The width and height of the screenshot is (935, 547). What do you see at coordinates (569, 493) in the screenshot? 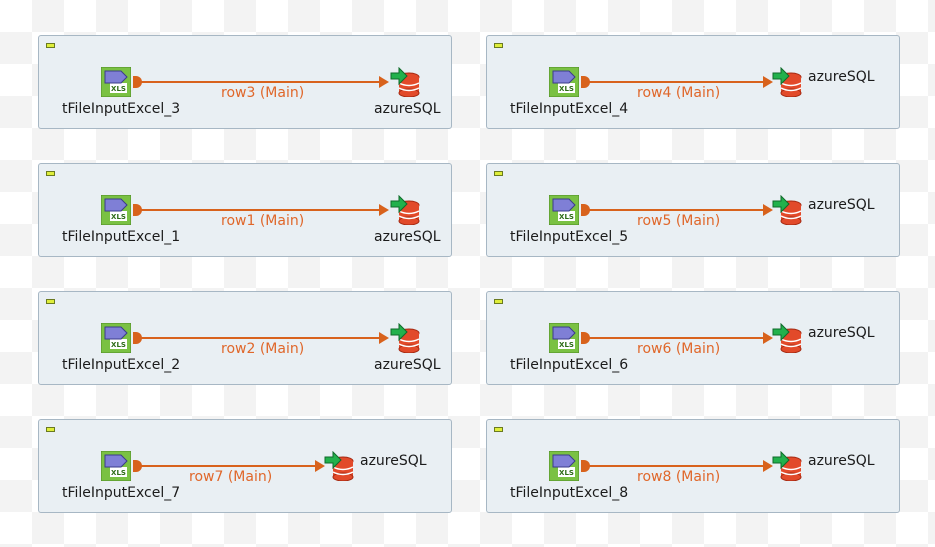
I see `input-component-label: tFileInputExcel_8` at bounding box center [569, 493].